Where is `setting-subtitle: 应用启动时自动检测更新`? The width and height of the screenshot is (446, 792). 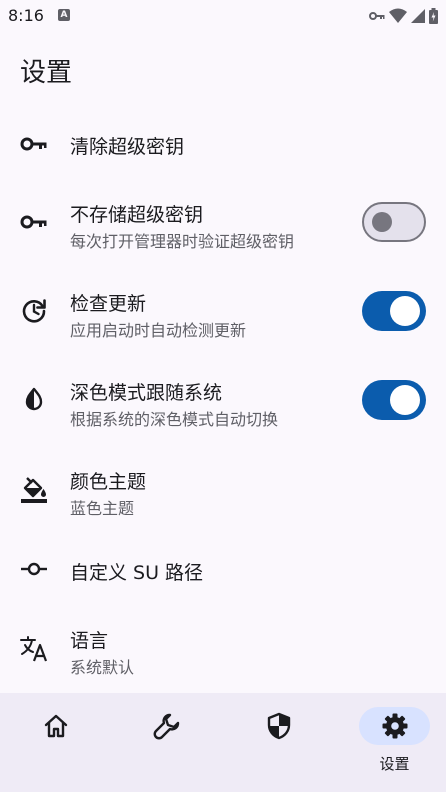
setting-subtitle: 应用启动时自动检测更新 is located at coordinates (158, 330).